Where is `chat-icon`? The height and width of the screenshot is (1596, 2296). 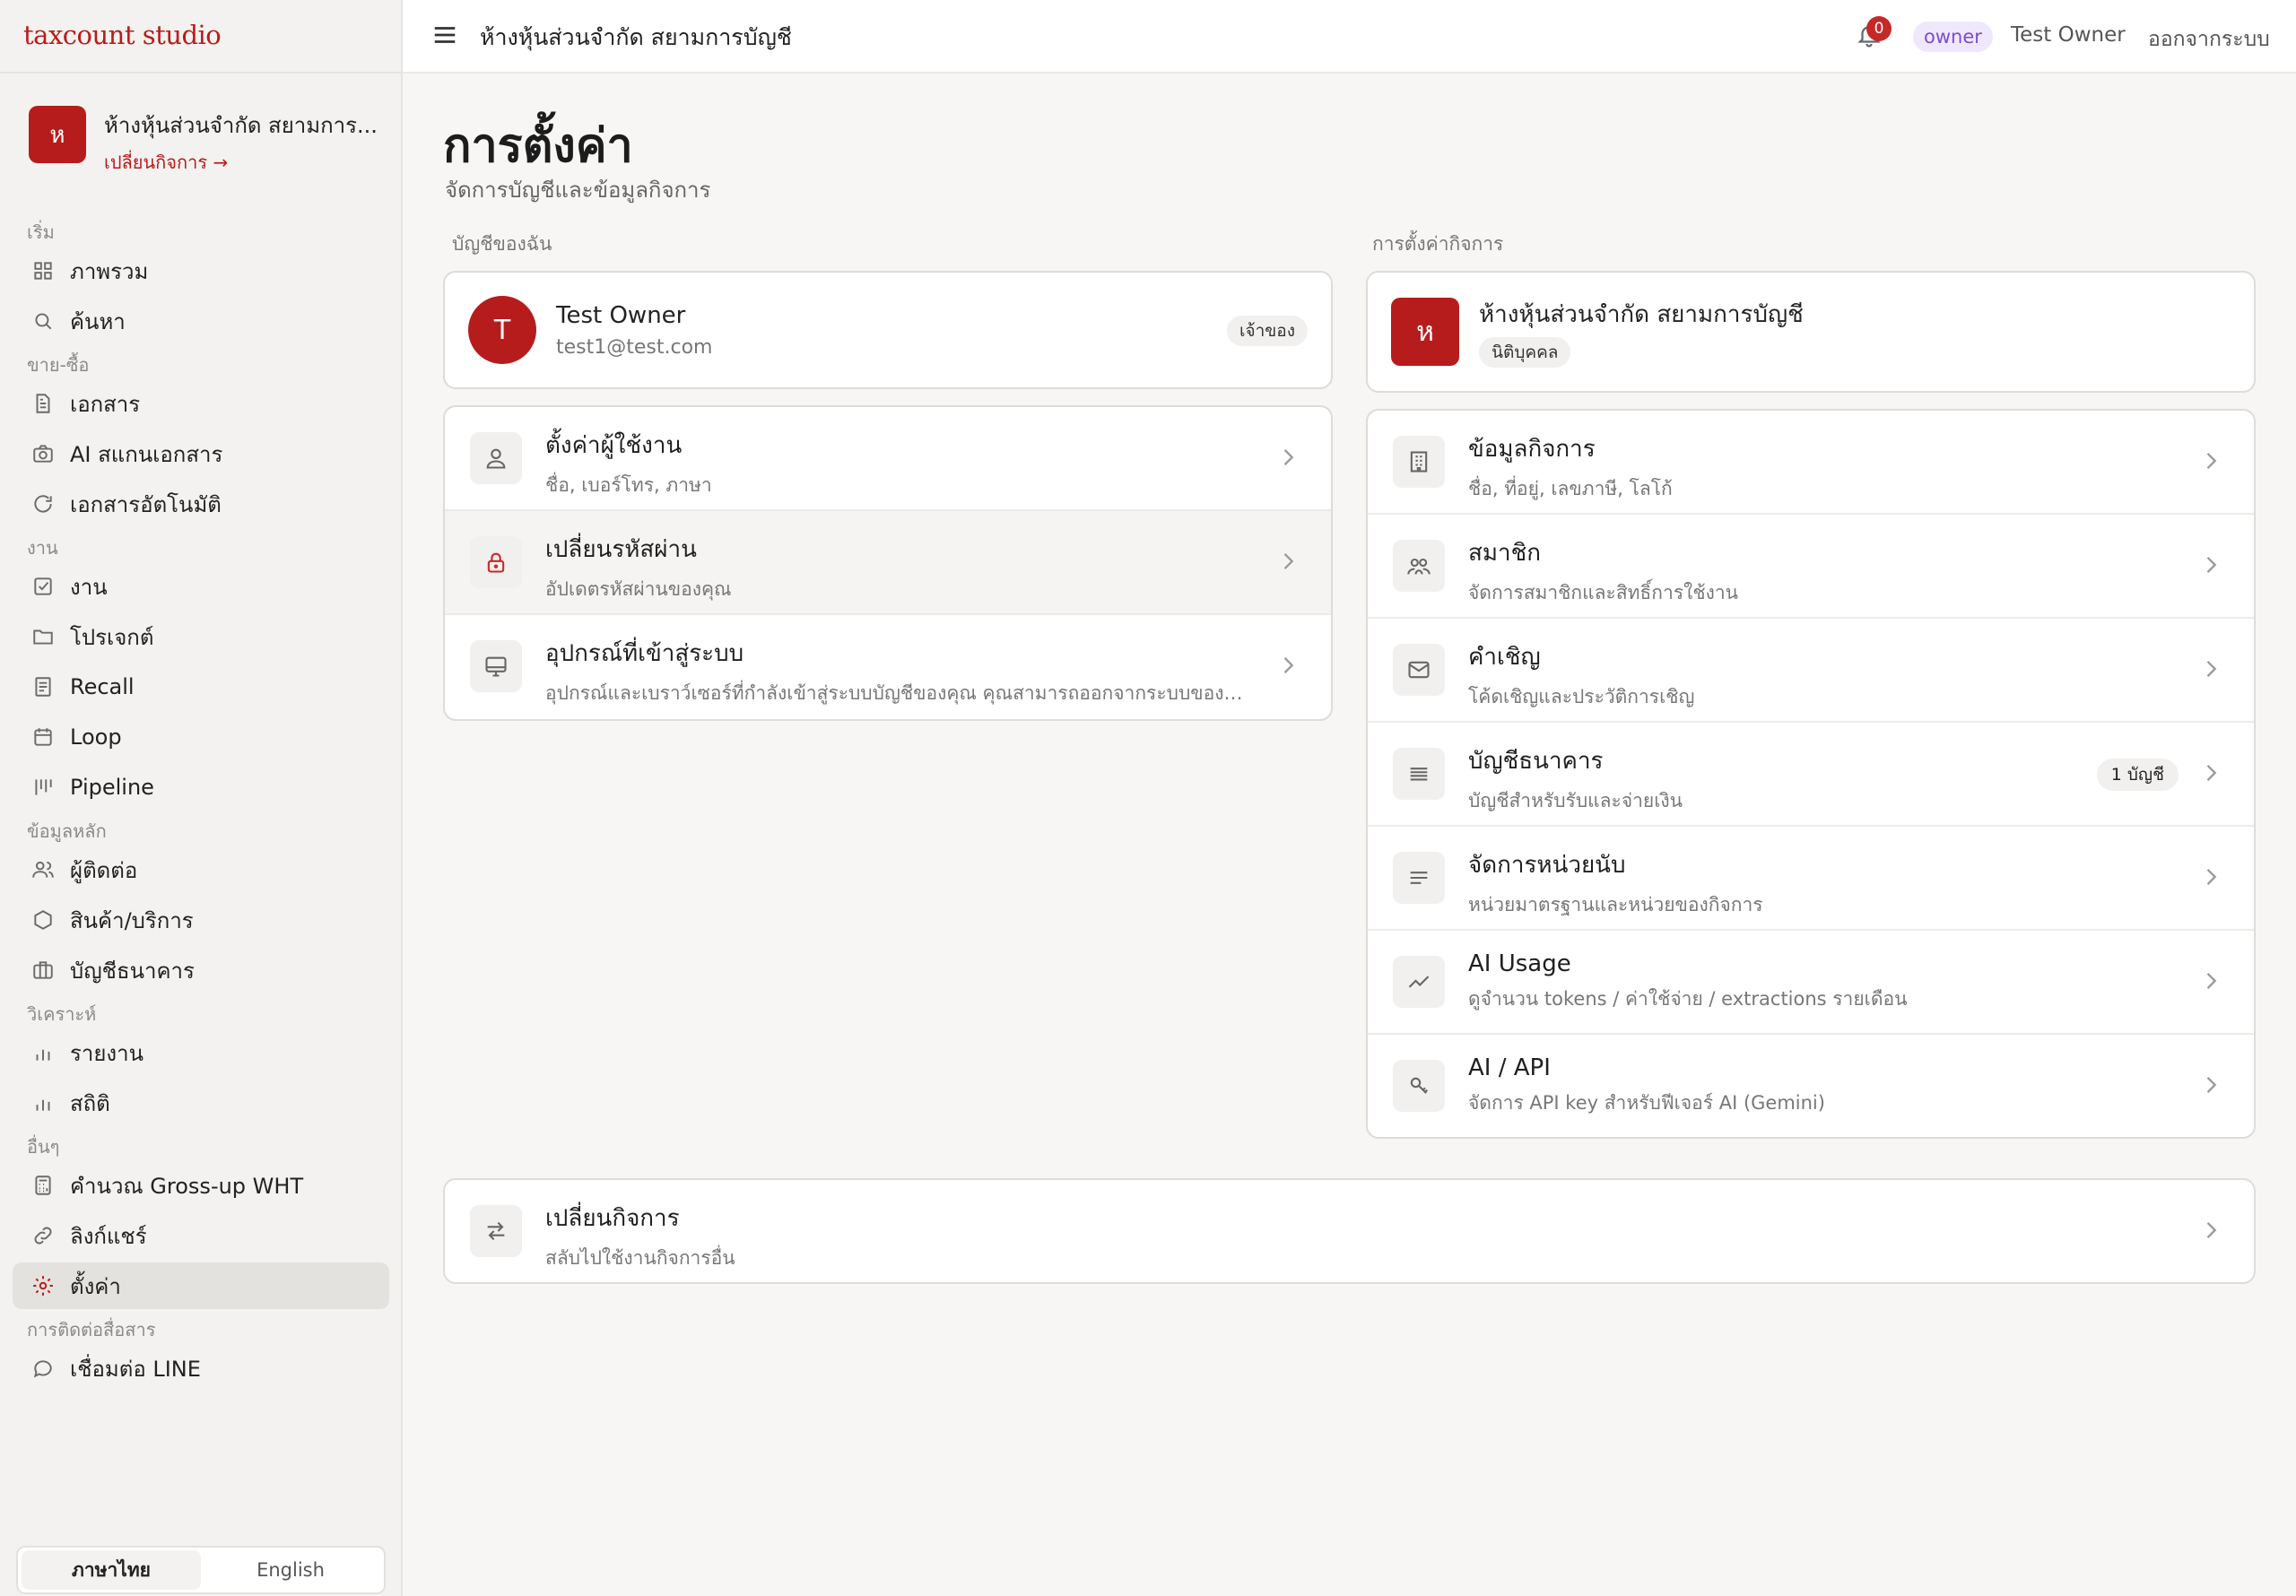 chat-icon is located at coordinates (43, 1368).